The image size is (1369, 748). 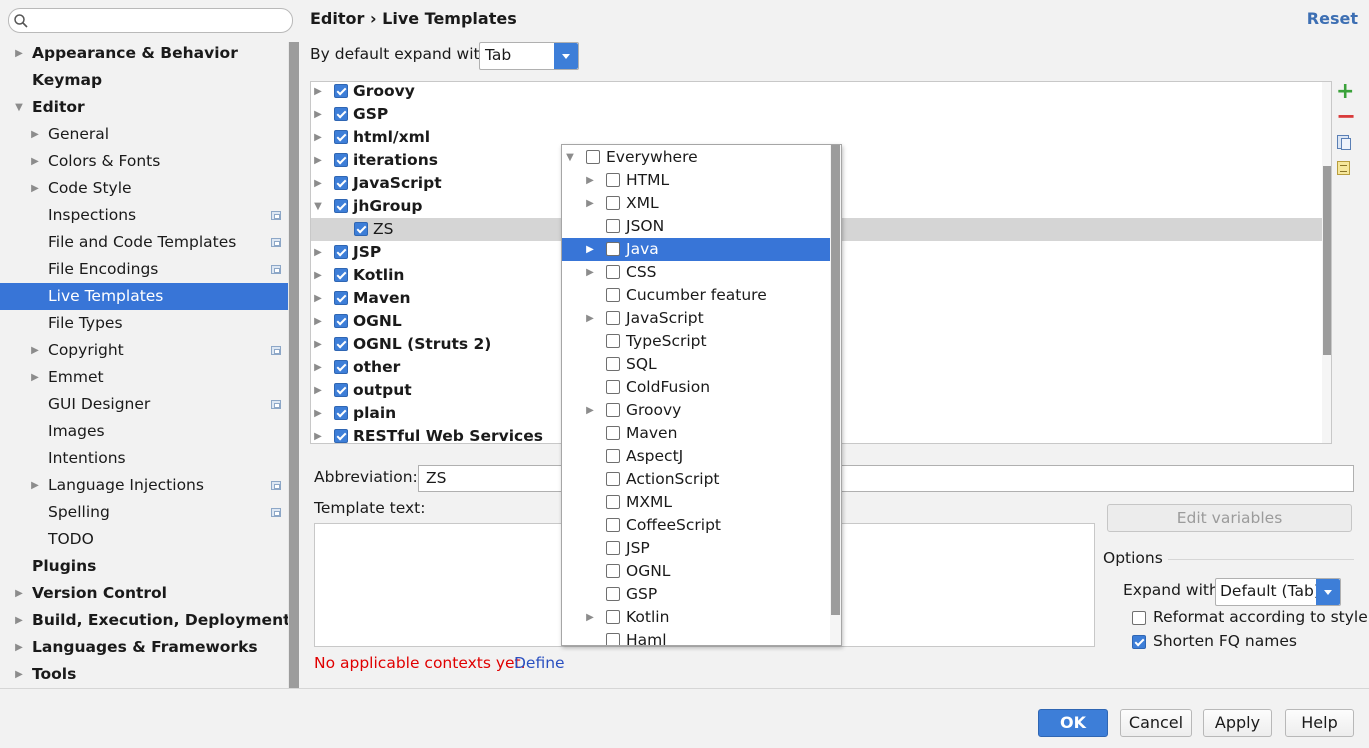 What do you see at coordinates (144, 485) in the screenshot?
I see `sidebar-item: ▶ Language Injections` at bounding box center [144, 485].